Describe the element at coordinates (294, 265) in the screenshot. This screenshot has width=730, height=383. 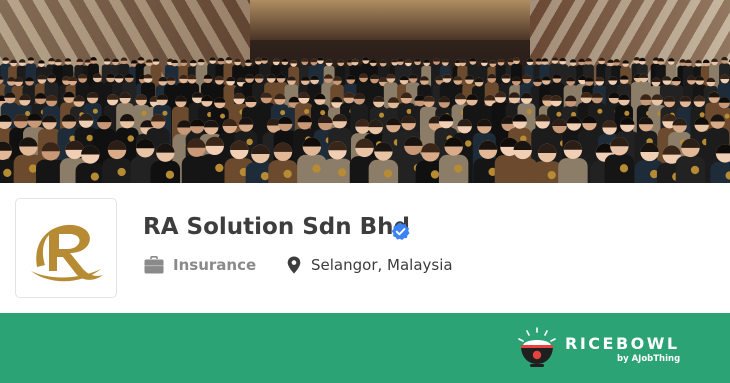
I see `map-pin-icon` at that location.